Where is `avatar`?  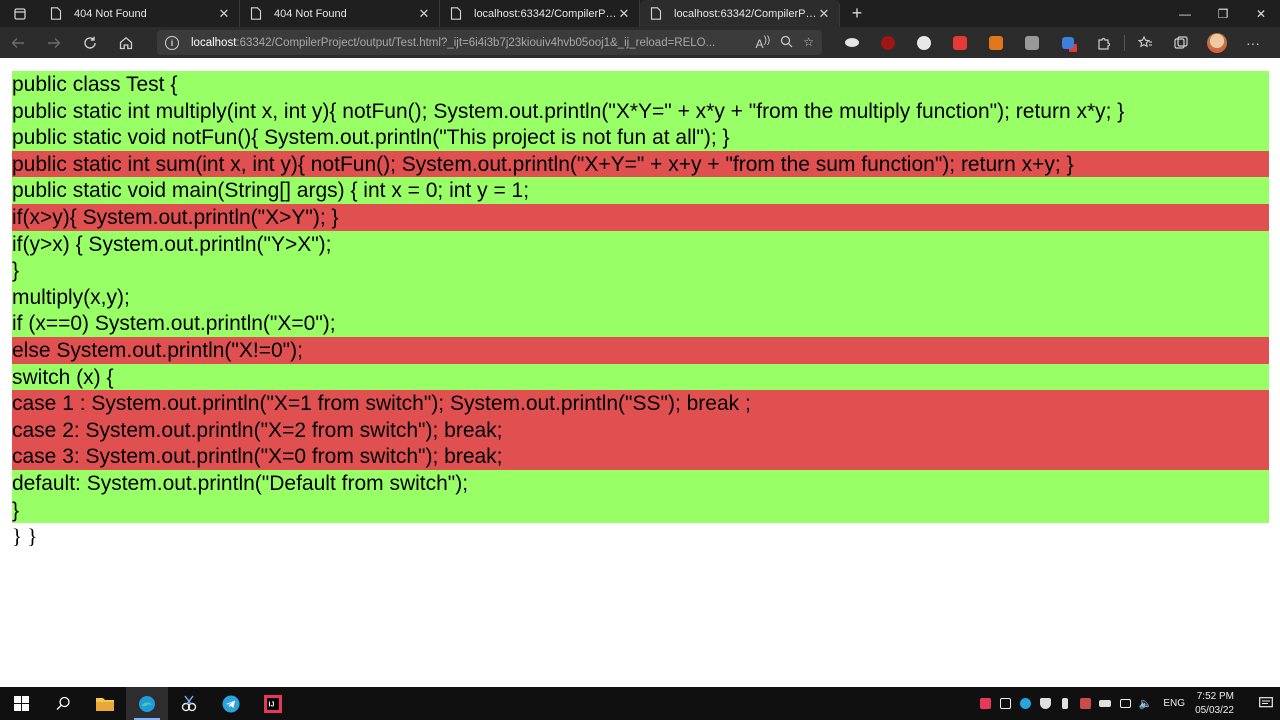 avatar is located at coordinates (1217, 42).